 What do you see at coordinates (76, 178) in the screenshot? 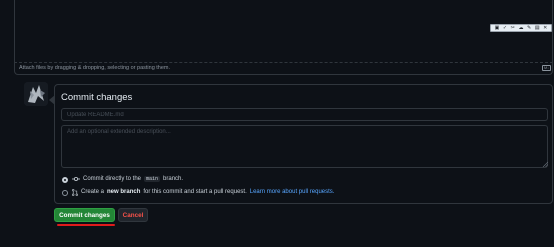
I see `commit-icon` at bounding box center [76, 178].